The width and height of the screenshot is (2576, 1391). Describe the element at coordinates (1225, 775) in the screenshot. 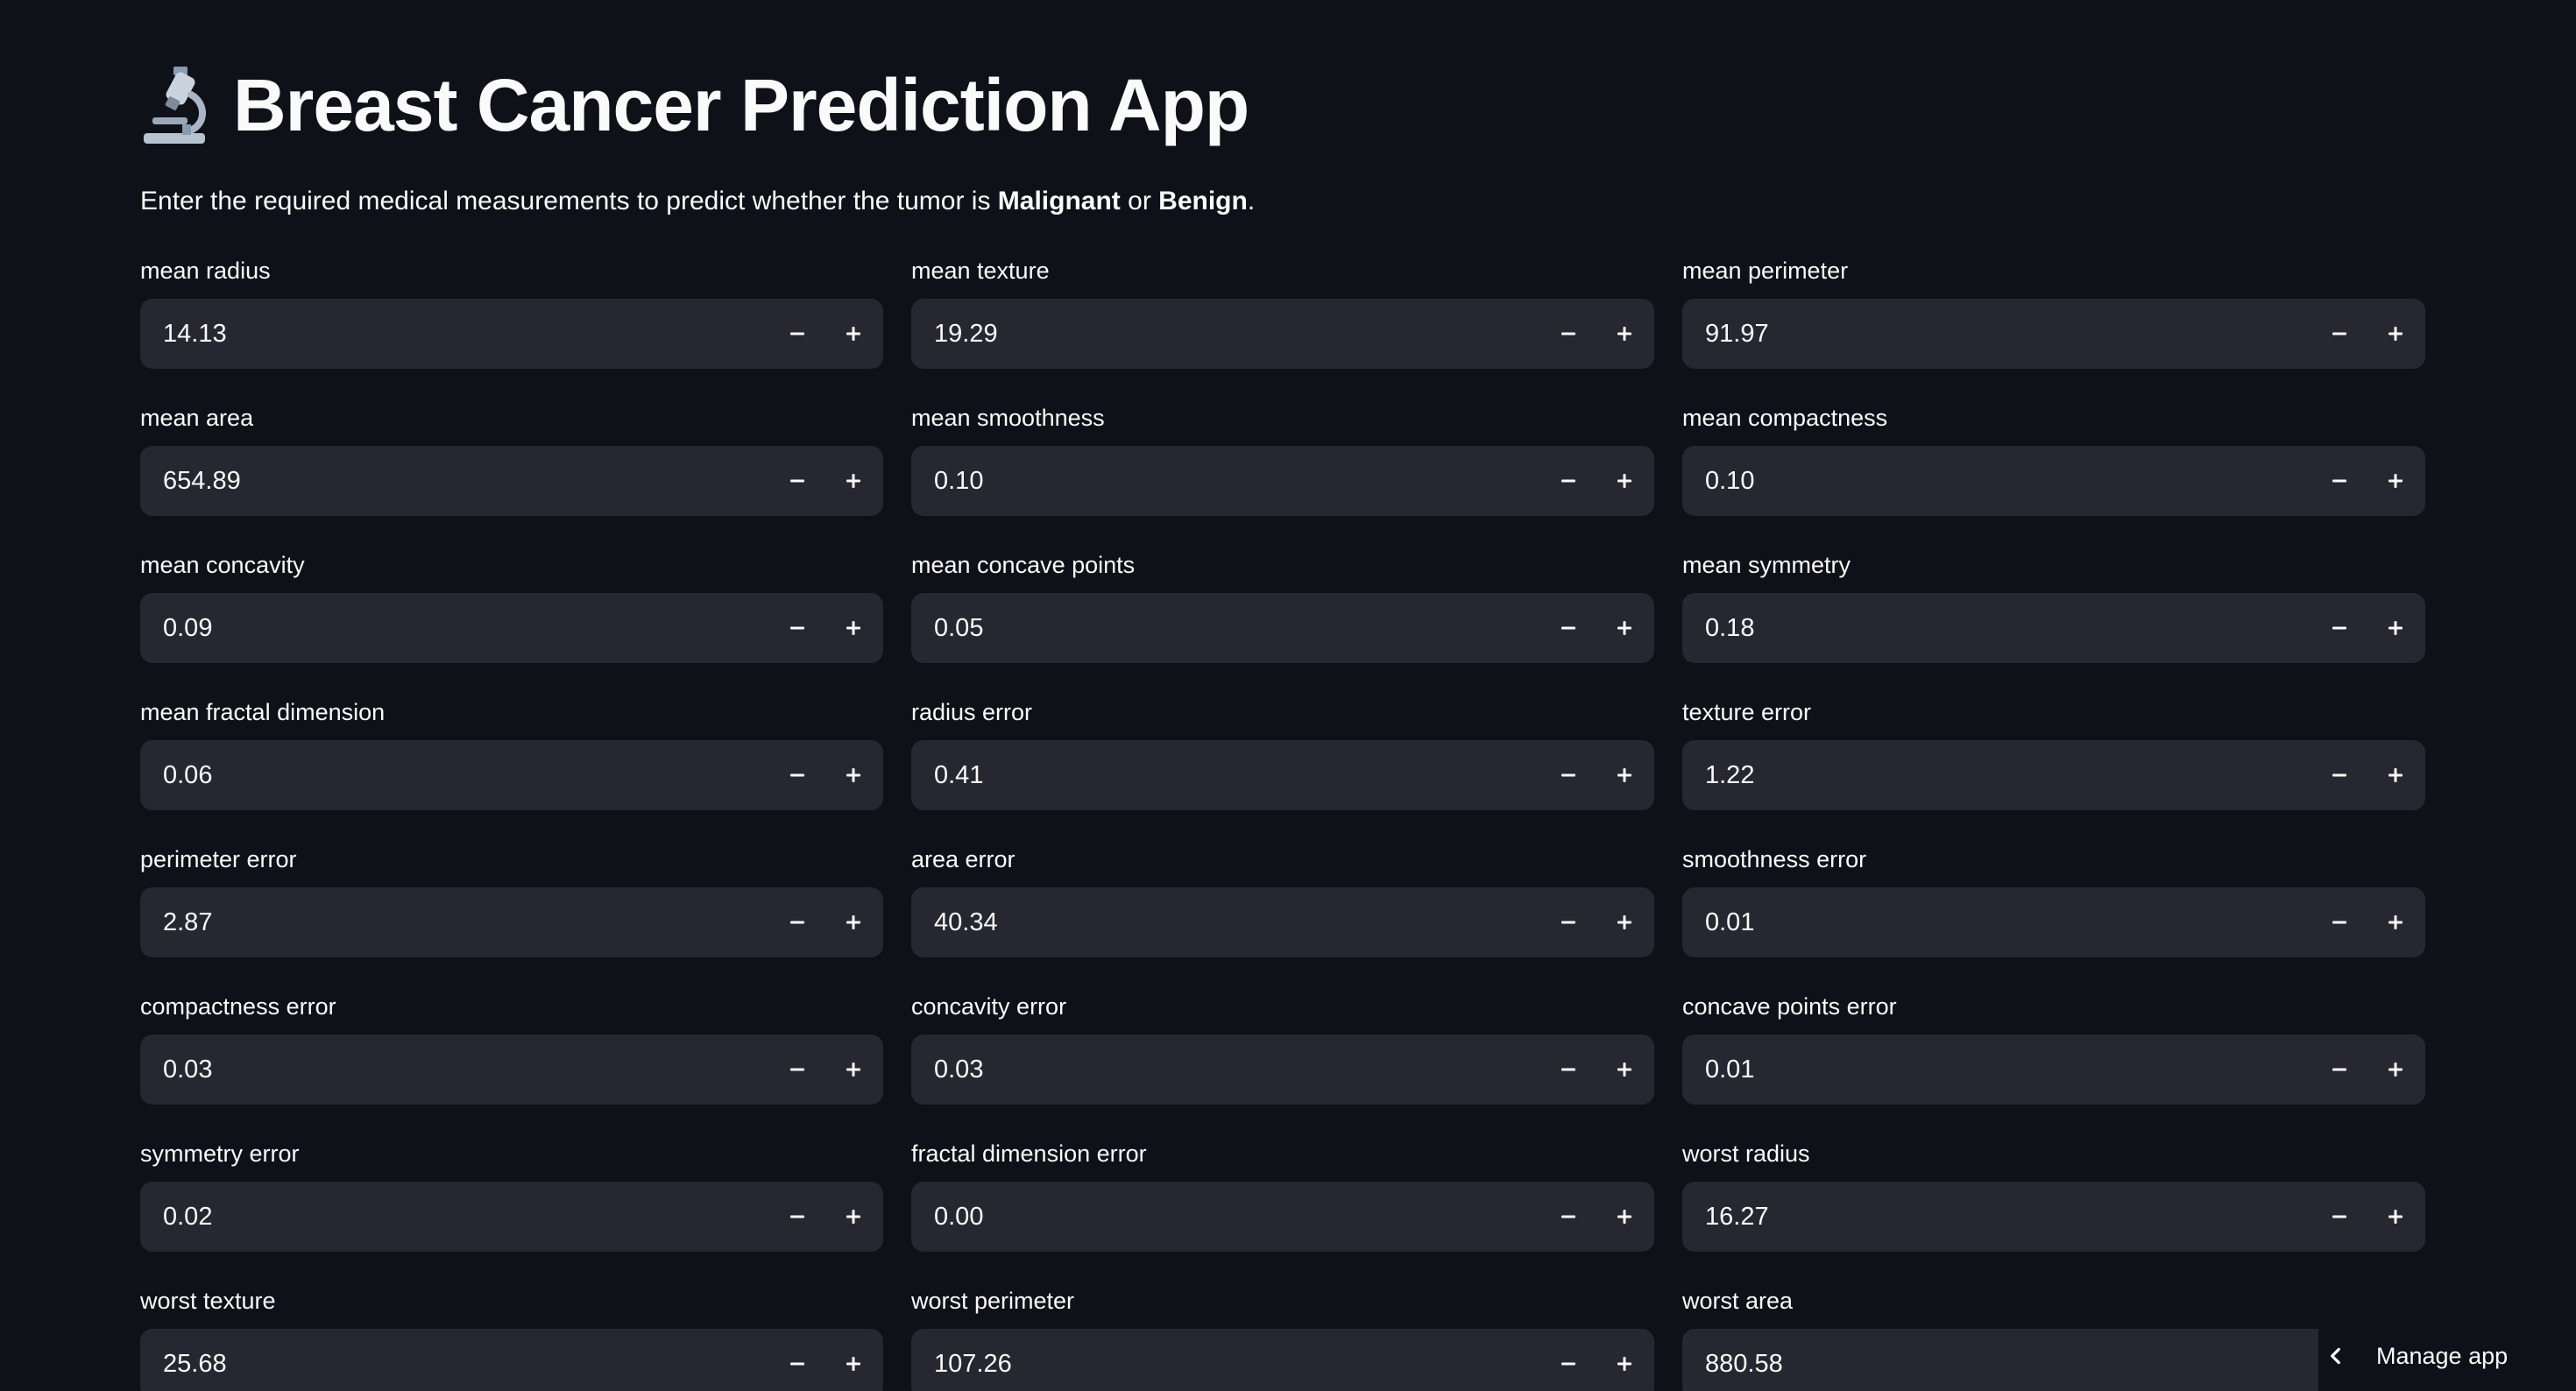

I see `field-value: 0.41` at that location.